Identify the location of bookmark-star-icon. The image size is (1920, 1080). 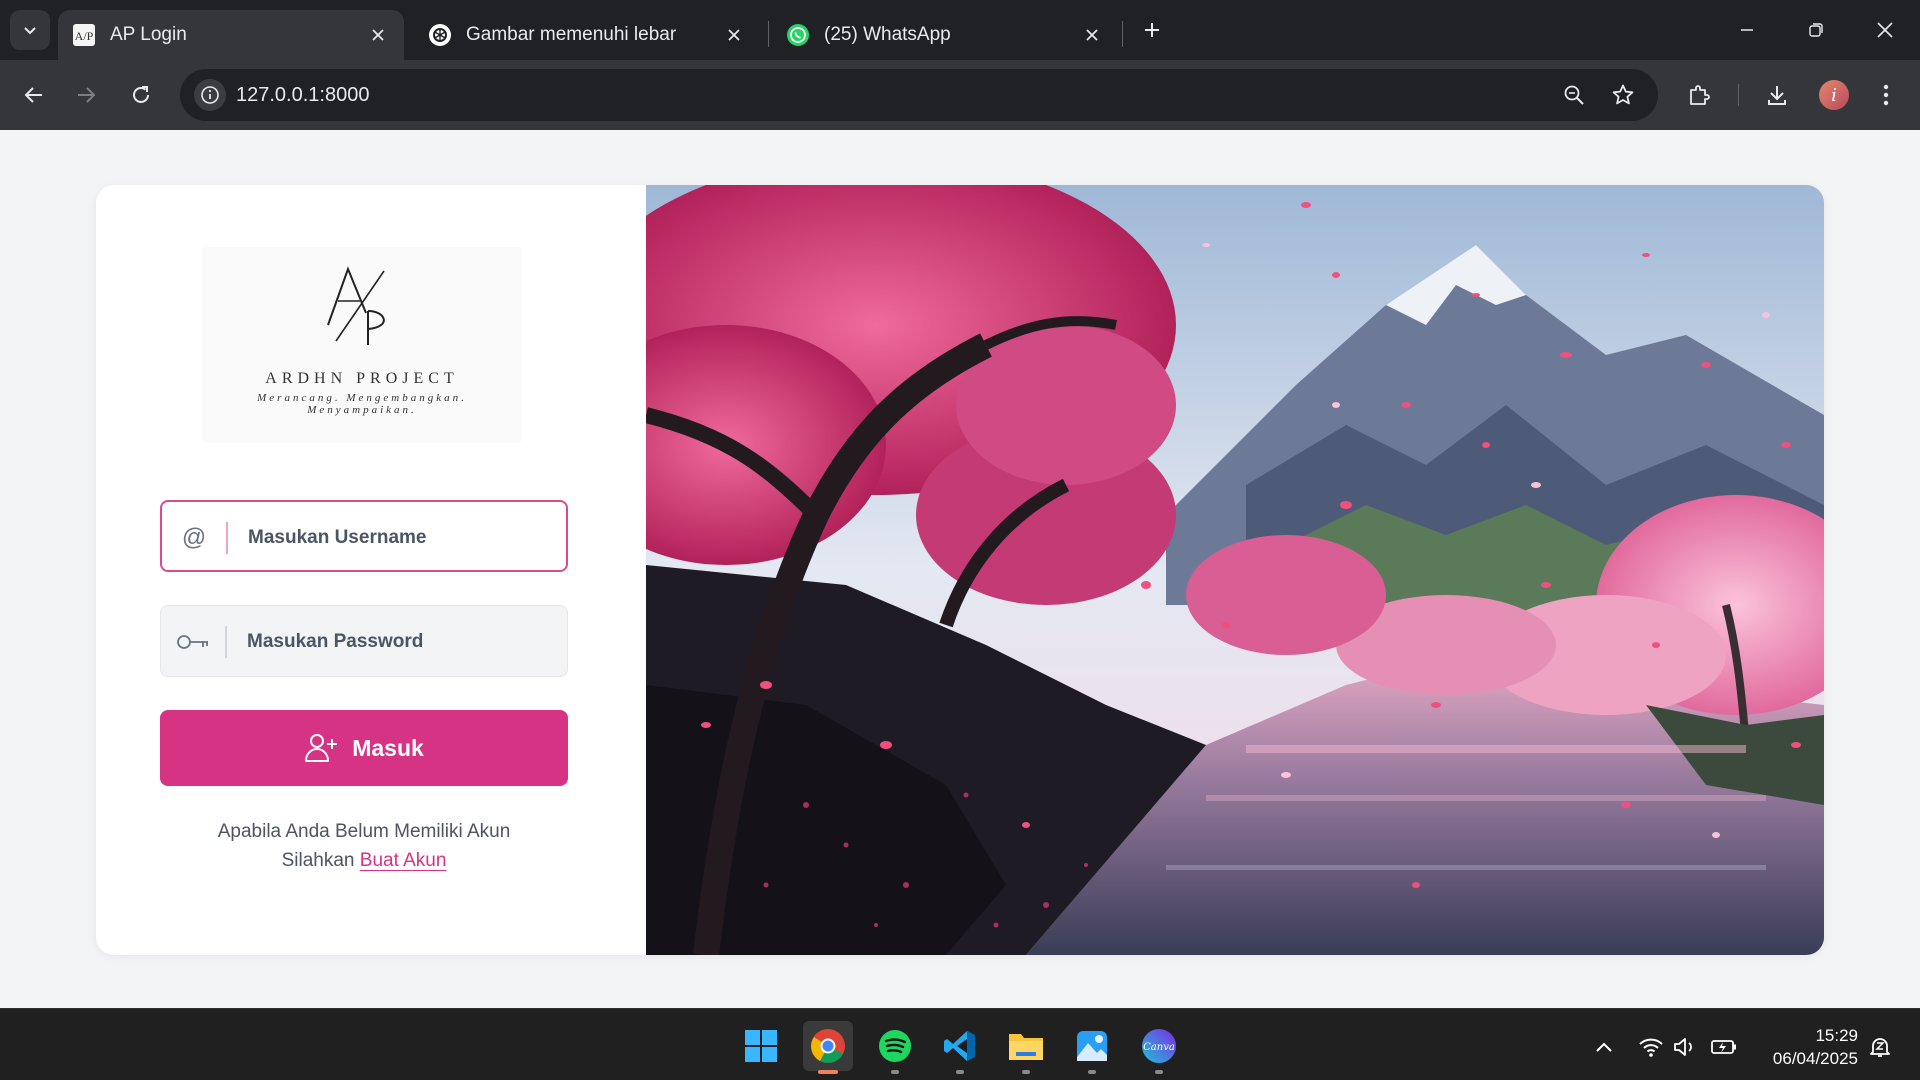
(1623, 95).